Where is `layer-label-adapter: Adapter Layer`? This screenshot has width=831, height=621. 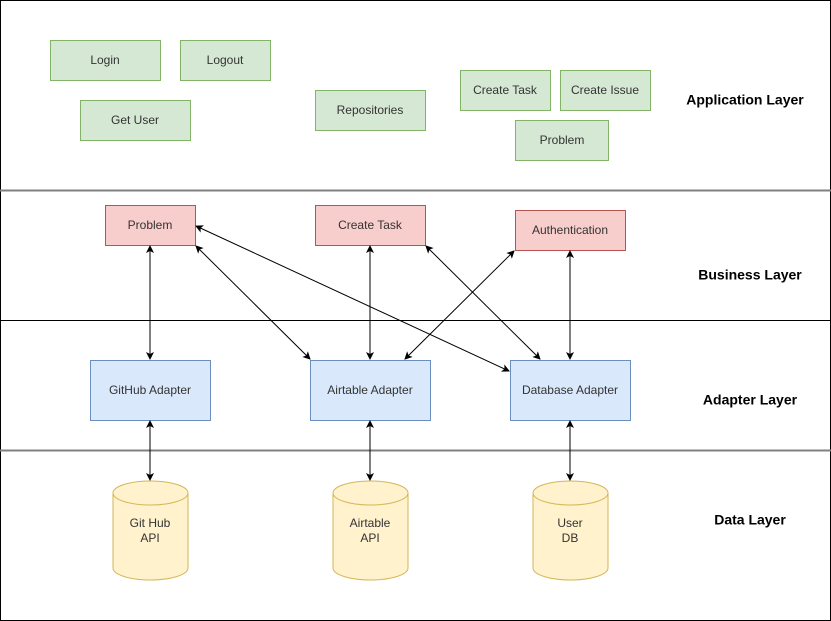 layer-label-adapter: Adapter Layer is located at coordinates (750, 400).